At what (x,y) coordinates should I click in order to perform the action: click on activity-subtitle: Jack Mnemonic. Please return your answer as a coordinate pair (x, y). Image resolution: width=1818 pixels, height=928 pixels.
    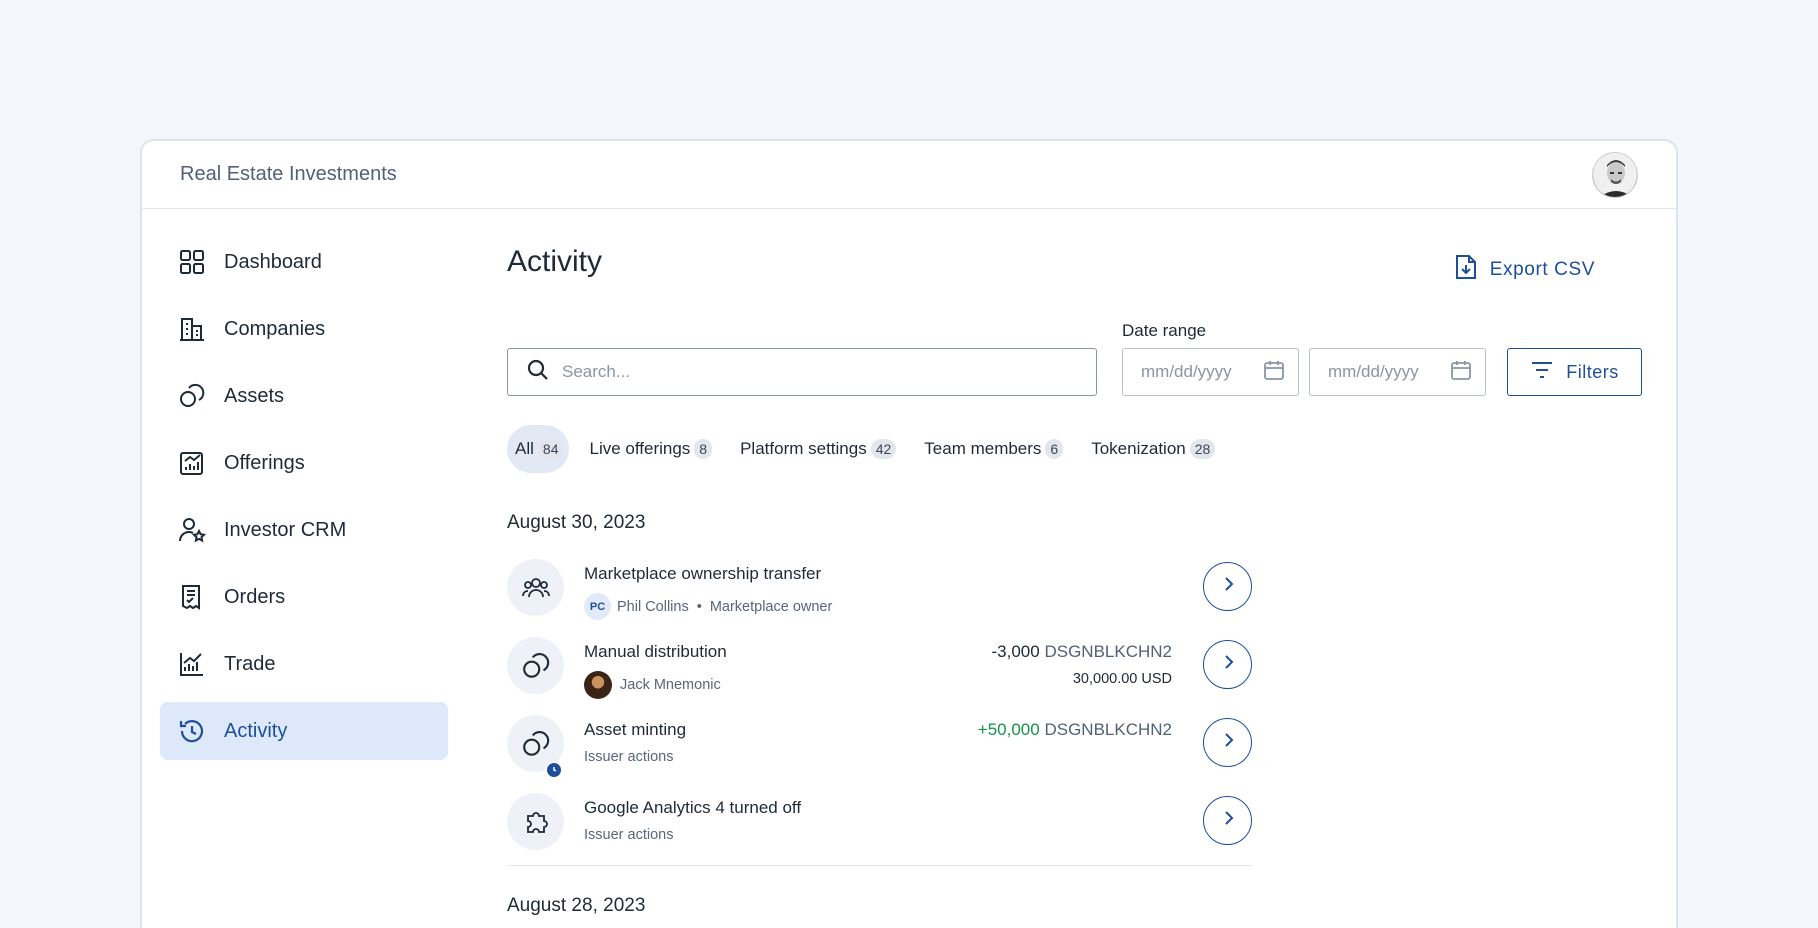
    Looking at the image, I should click on (652, 685).